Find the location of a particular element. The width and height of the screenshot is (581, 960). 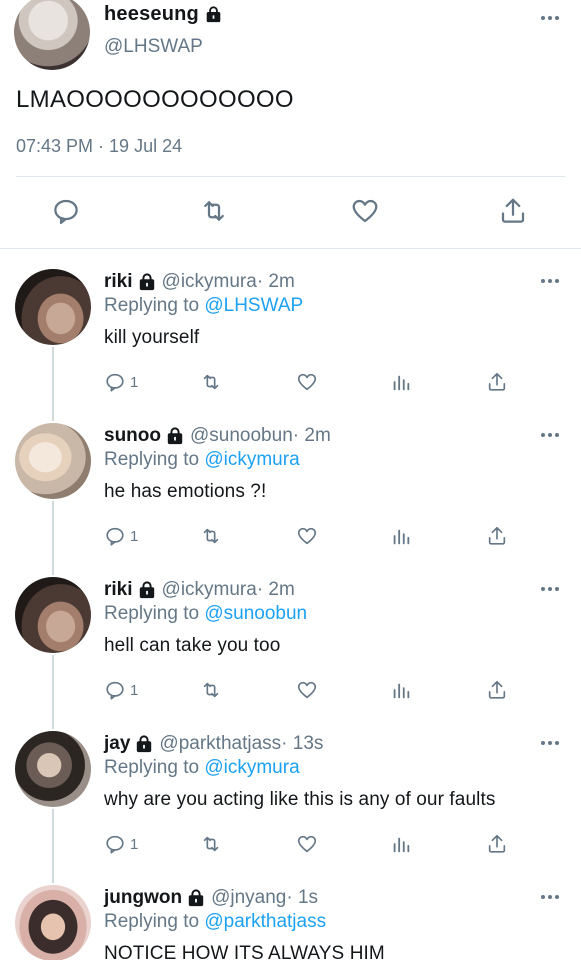

handle: @sunoobun is located at coordinates (241, 436).